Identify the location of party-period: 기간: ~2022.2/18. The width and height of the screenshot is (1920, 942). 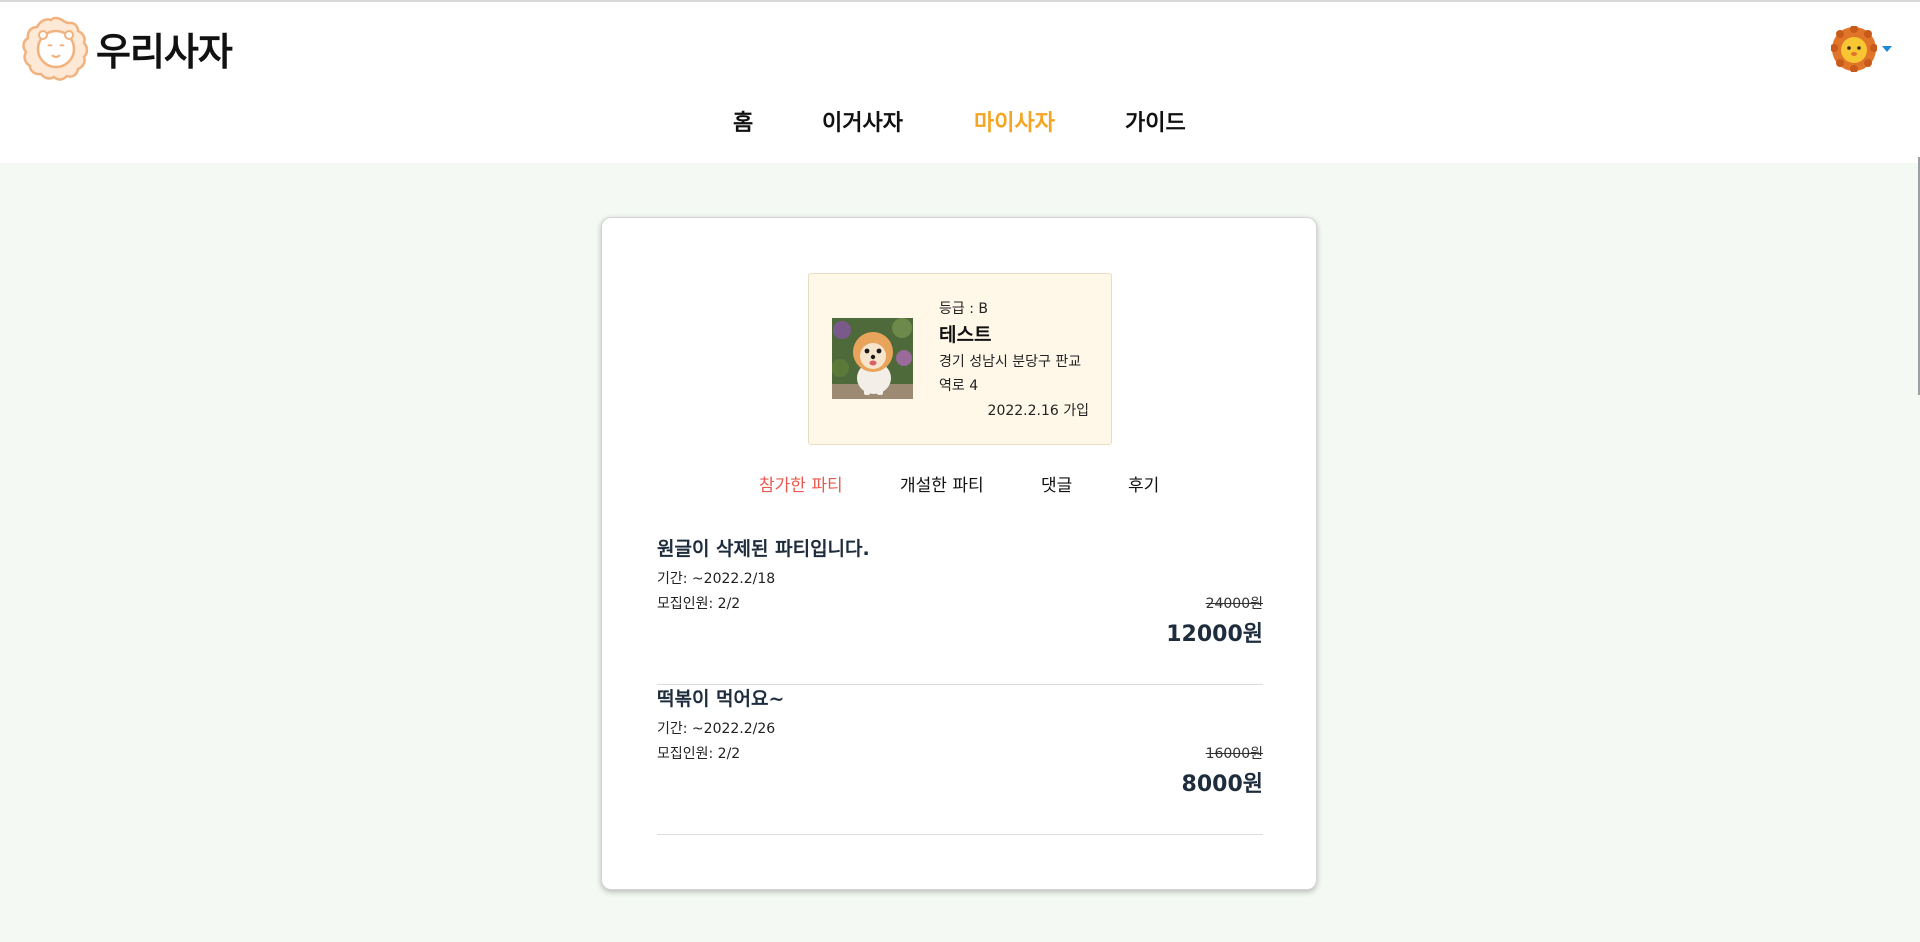
(716, 579).